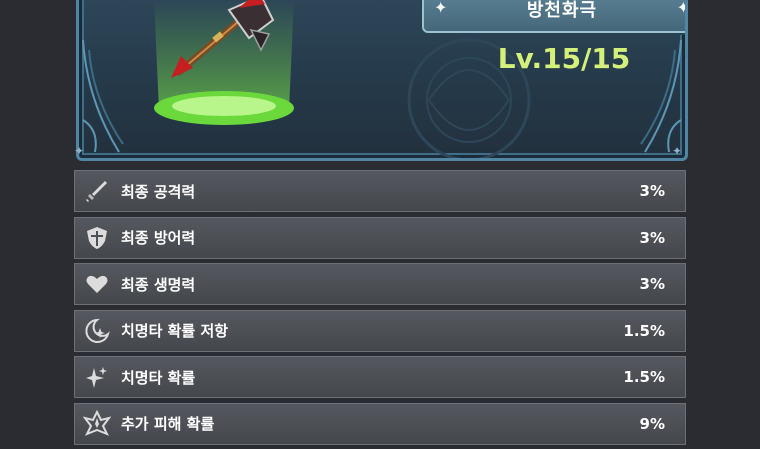 The height and width of the screenshot is (449, 760). Describe the element at coordinates (97, 377) in the screenshot. I see `crit-sparkle-icon` at that location.